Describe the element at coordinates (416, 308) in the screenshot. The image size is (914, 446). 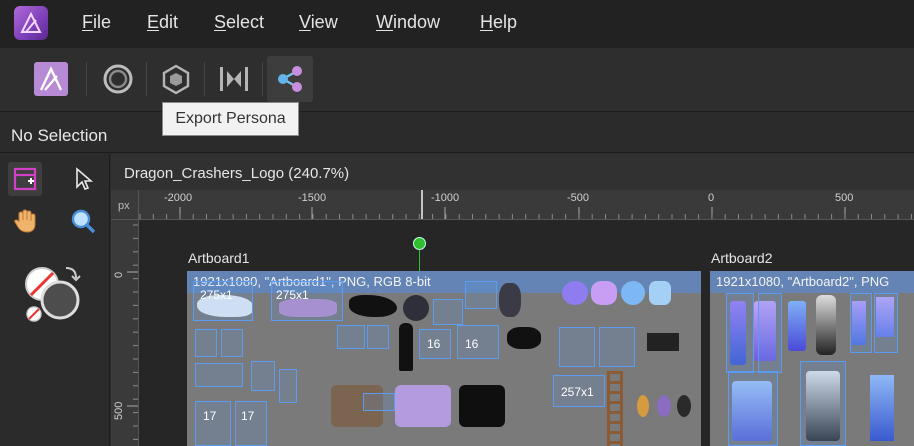
I see `asset-rock` at that location.